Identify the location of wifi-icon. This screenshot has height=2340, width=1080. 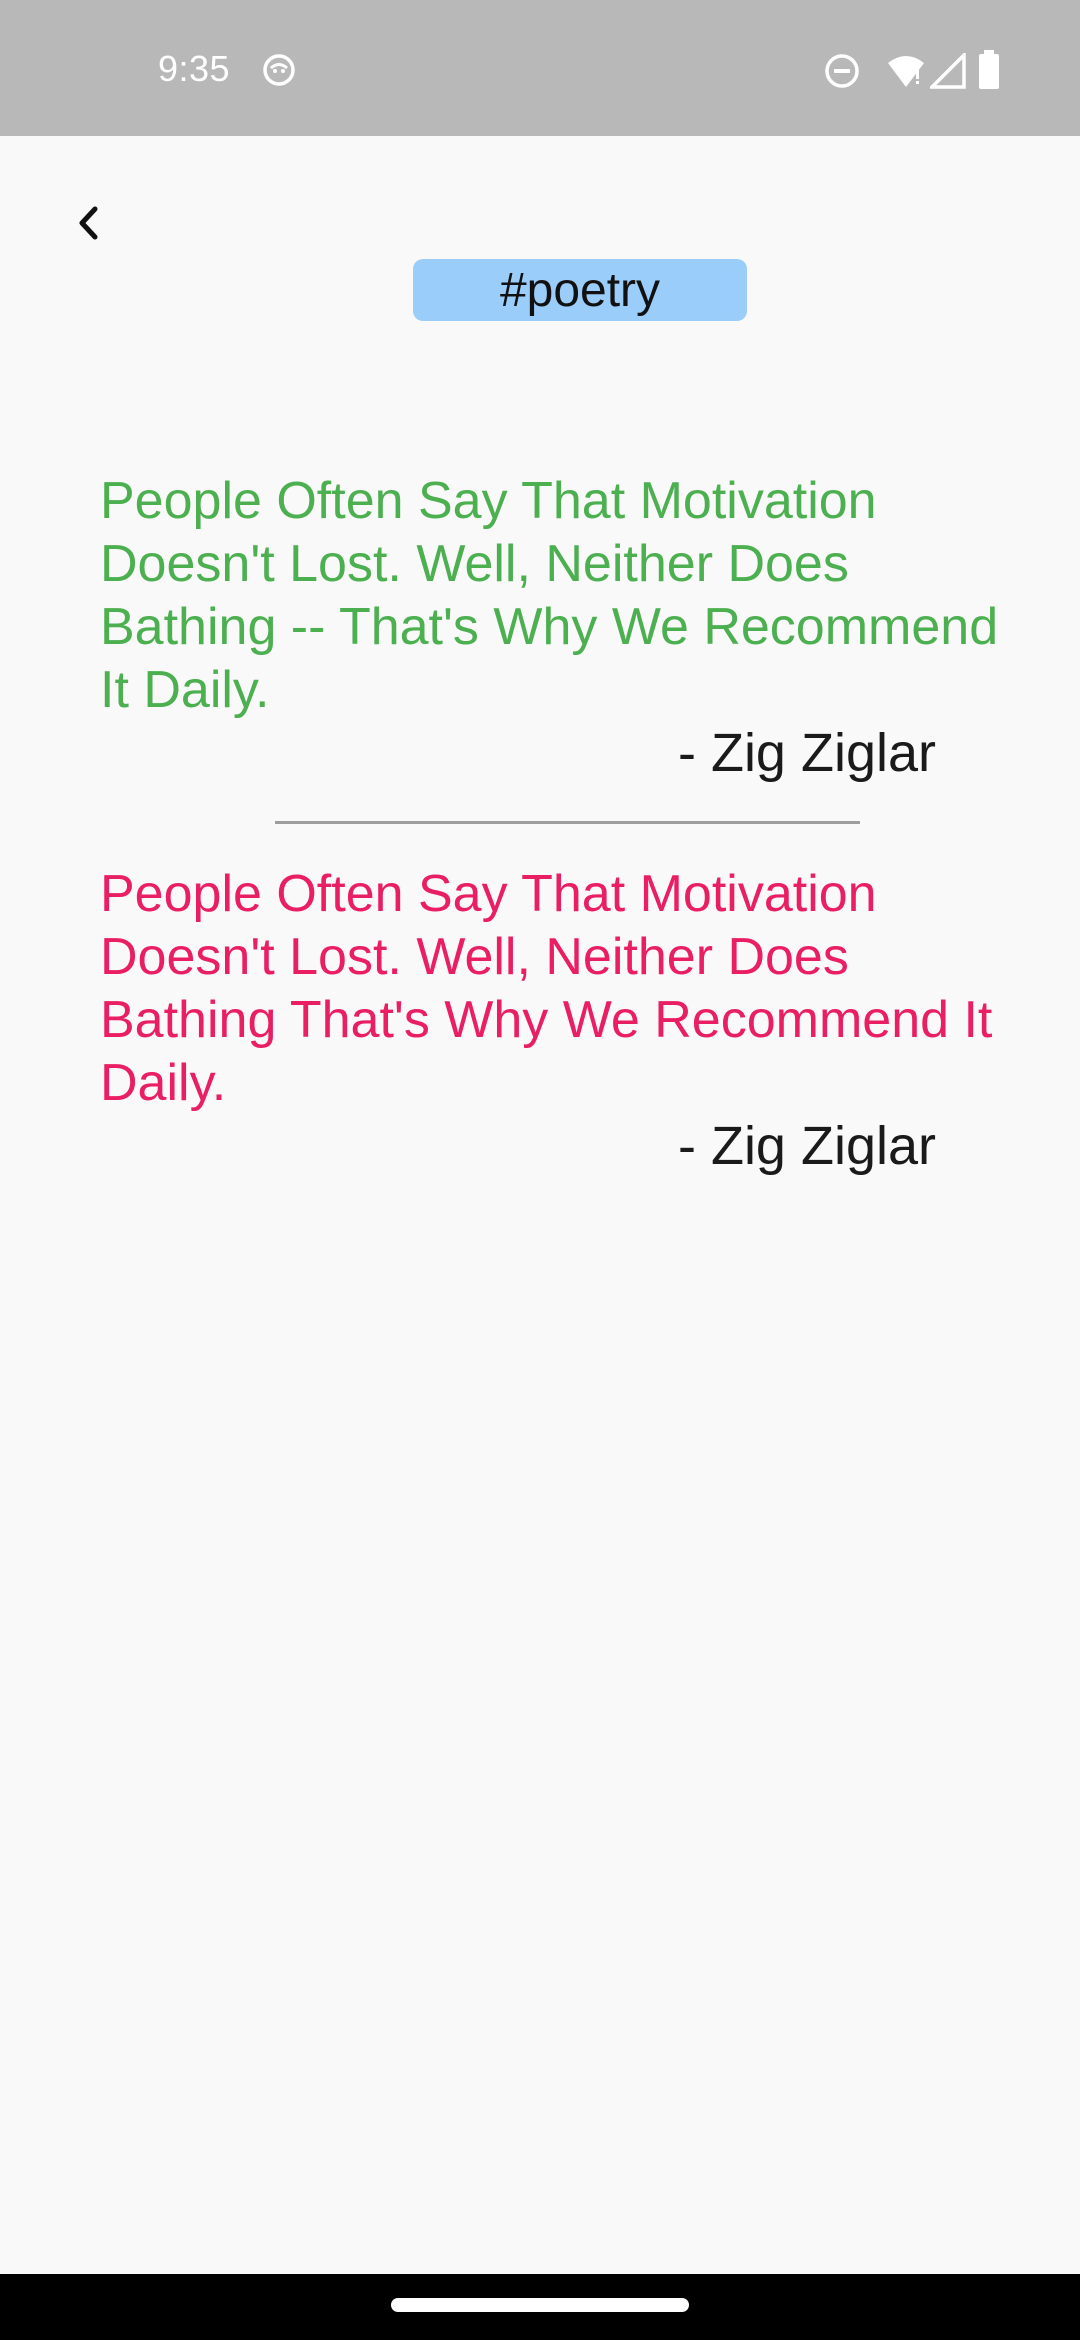
(906, 71).